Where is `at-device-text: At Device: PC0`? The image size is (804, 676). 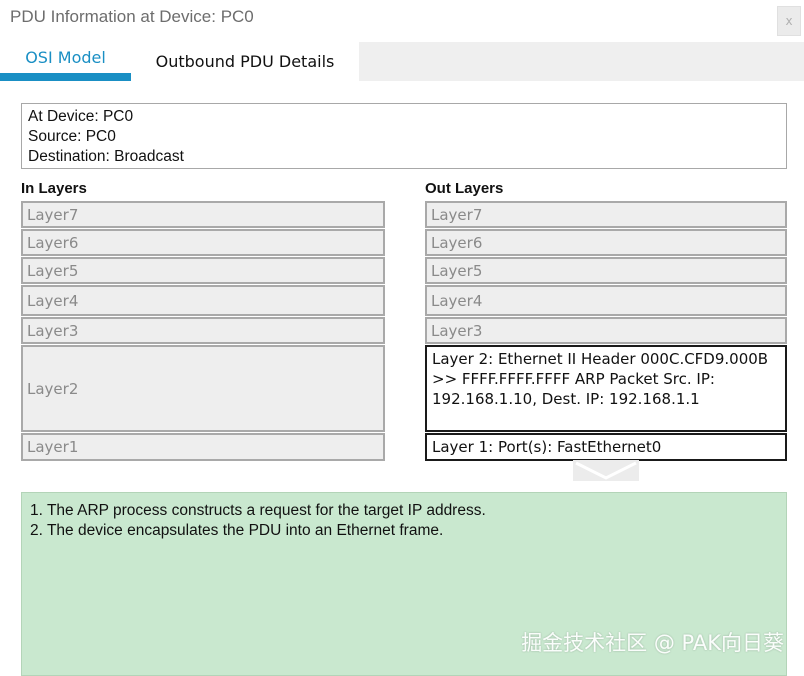
at-device-text: At Device: PC0 is located at coordinates (81, 116).